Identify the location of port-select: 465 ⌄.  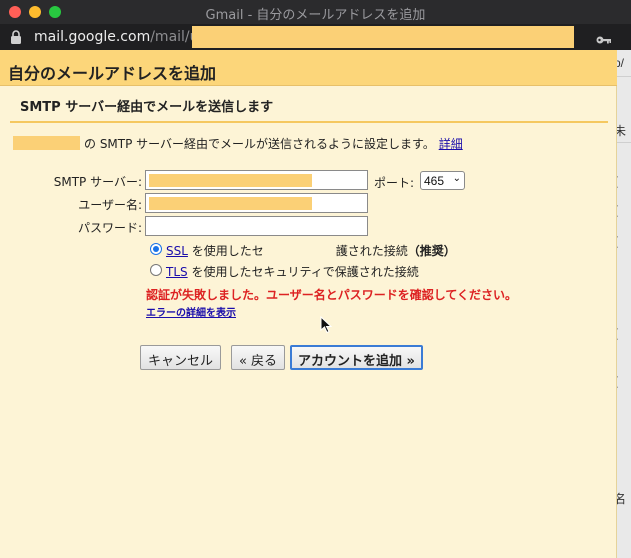
(442, 180).